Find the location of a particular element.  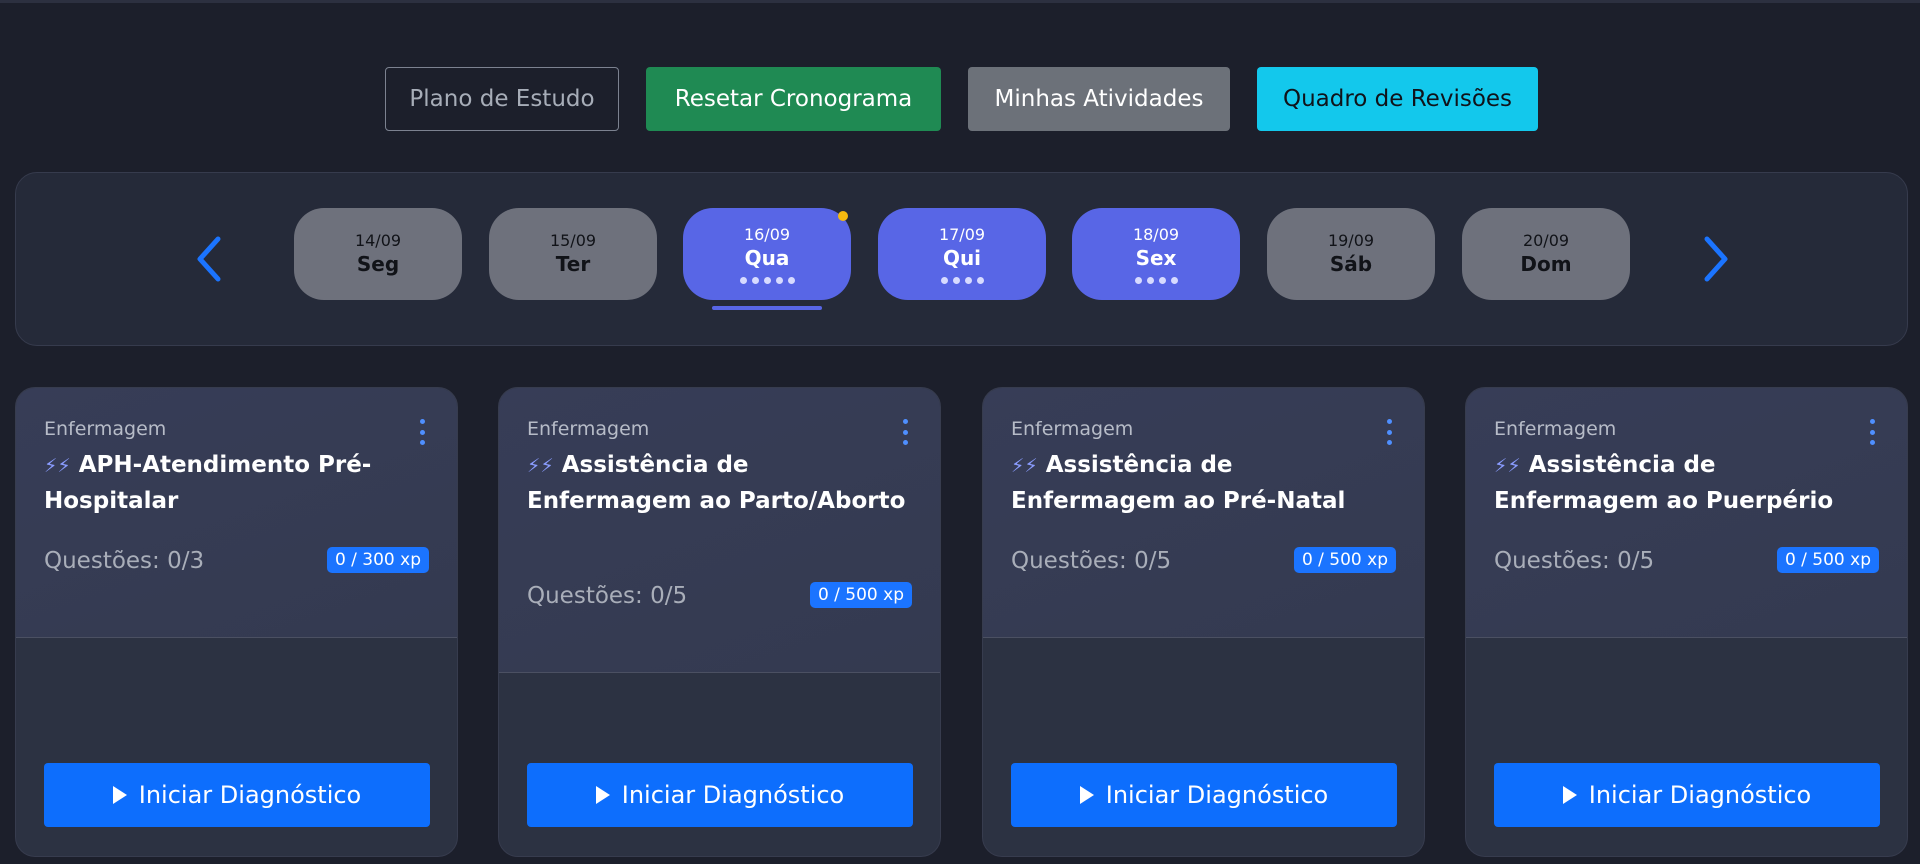

card-title-text: Assistência de Enfermagem ao Pré-Natal is located at coordinates (1178, 483).